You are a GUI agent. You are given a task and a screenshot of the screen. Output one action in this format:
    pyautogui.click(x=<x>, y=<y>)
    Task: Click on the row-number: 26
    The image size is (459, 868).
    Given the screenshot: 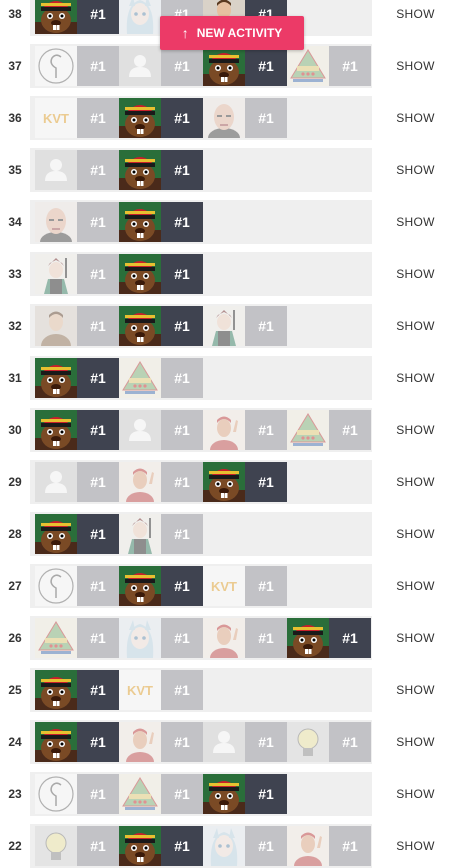 What is the action you would take?
    pyautogui.click(x=15, y=638)
    